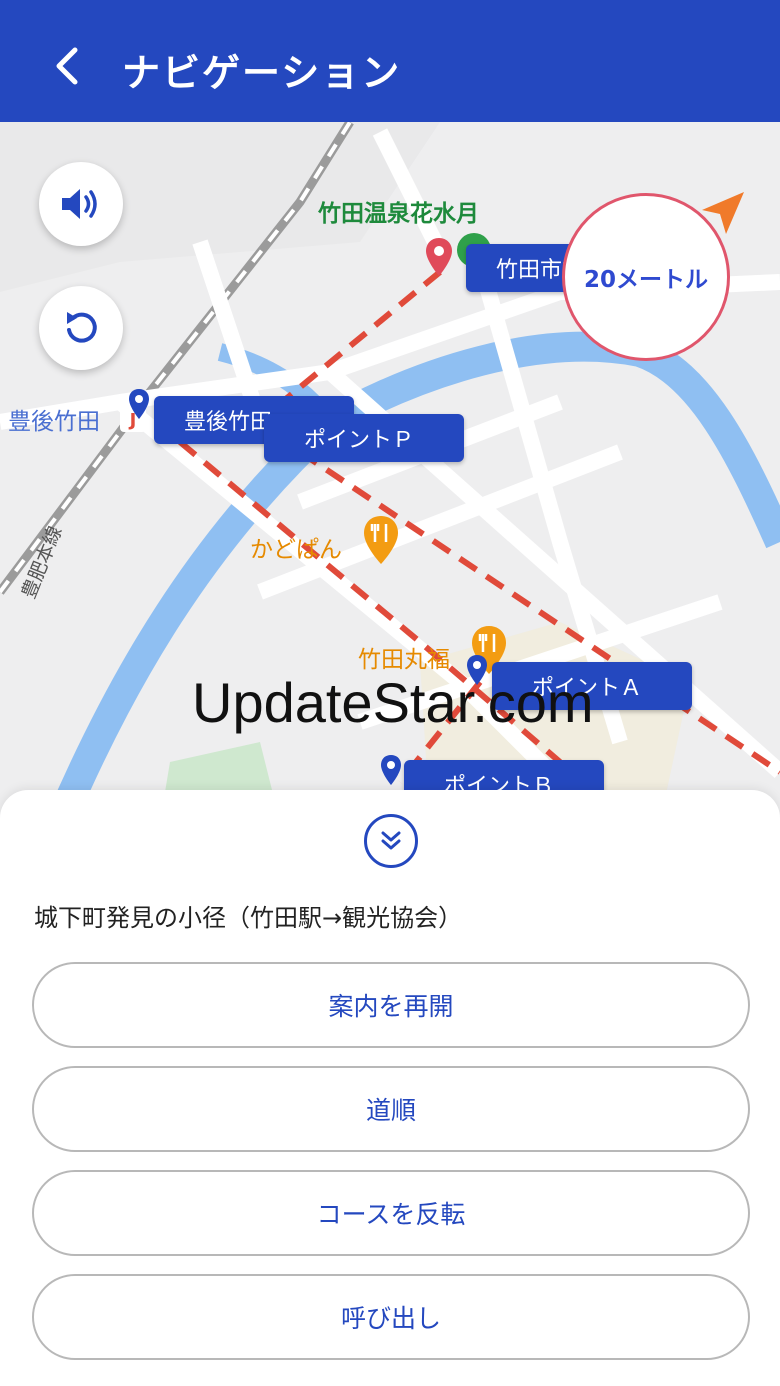 This screenshot has height=1386, width=780. I want to click on double-chevron-down-icon, so click(391, 840).